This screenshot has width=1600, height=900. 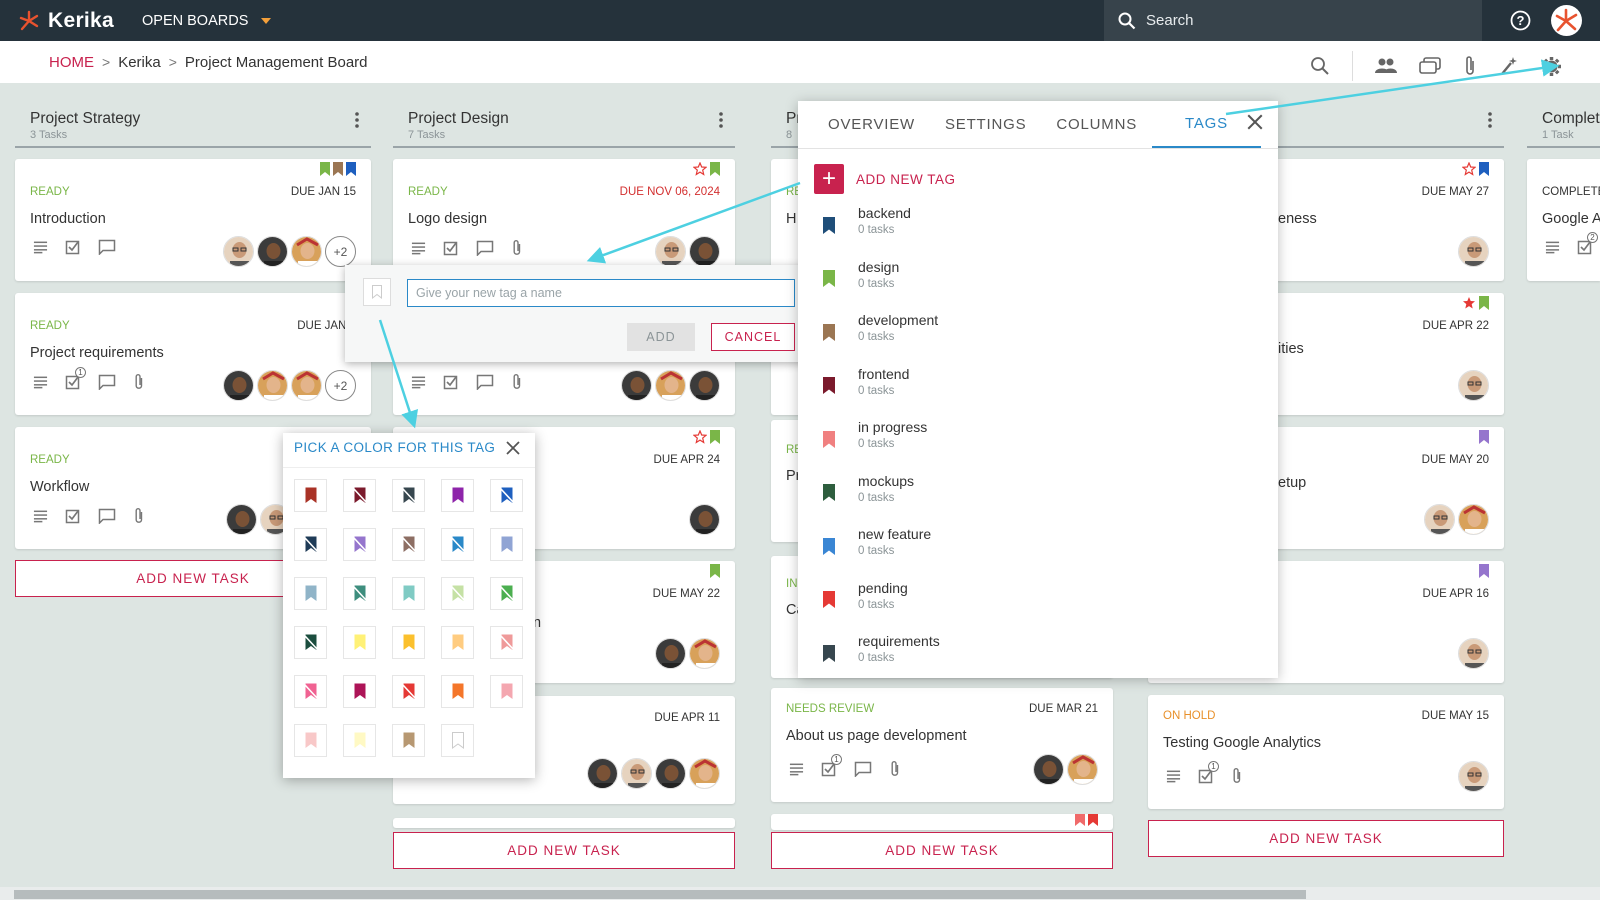 I want to click on team-icon, so click(x=1386, y=66).